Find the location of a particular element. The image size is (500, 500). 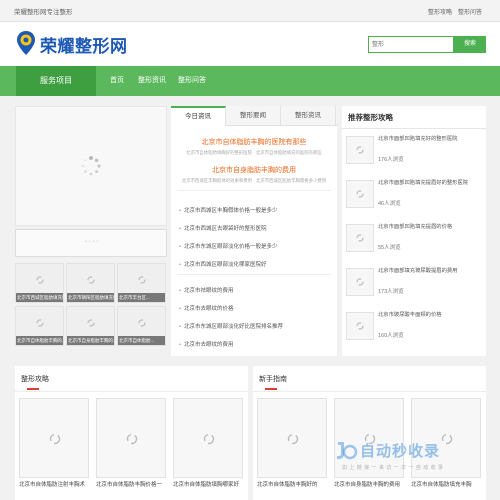

news-item: 北京市西城区去眼袋好的整形医院 is located at coordinates (257, 228).